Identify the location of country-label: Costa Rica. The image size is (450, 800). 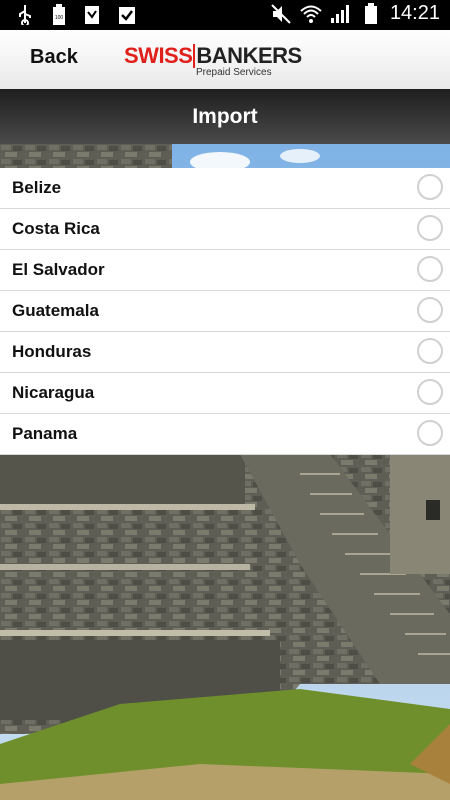
(56, 228).